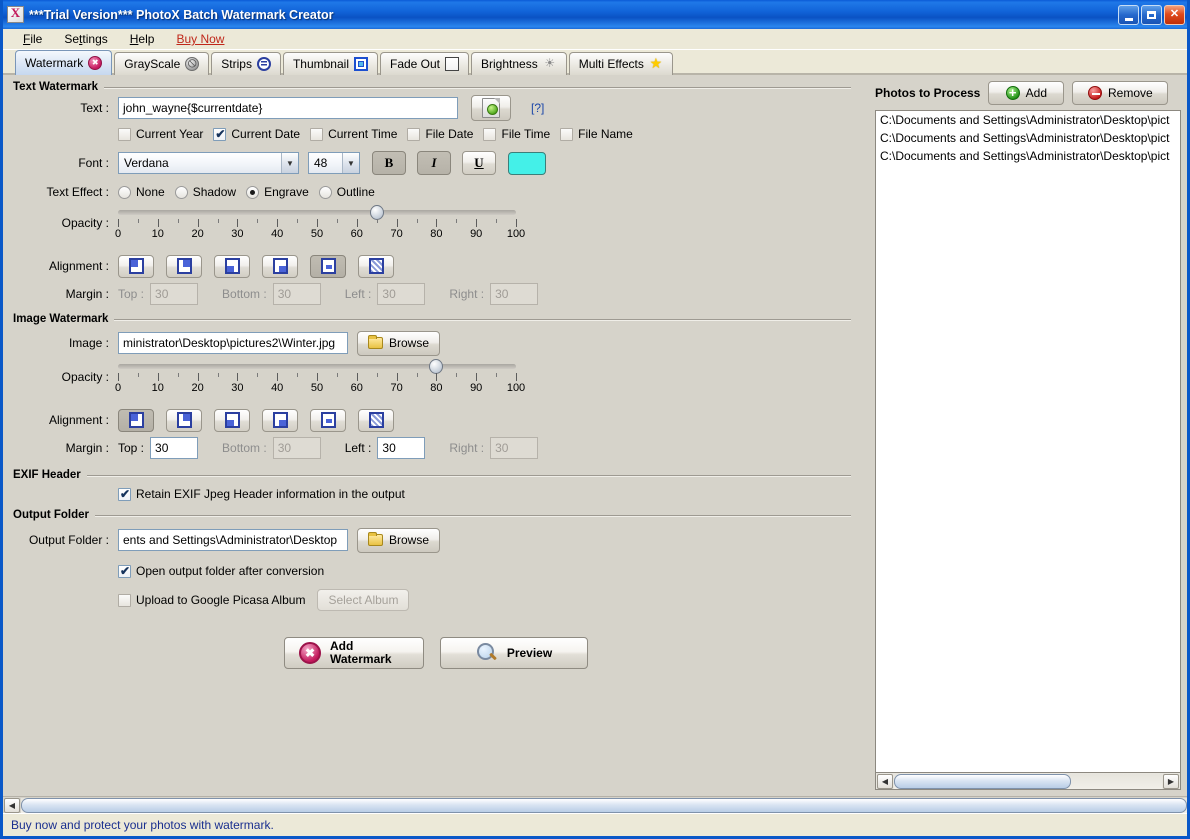 This screenshot has width=1190, height=839. I want to click on sad-face-icon, so click(95, 63).